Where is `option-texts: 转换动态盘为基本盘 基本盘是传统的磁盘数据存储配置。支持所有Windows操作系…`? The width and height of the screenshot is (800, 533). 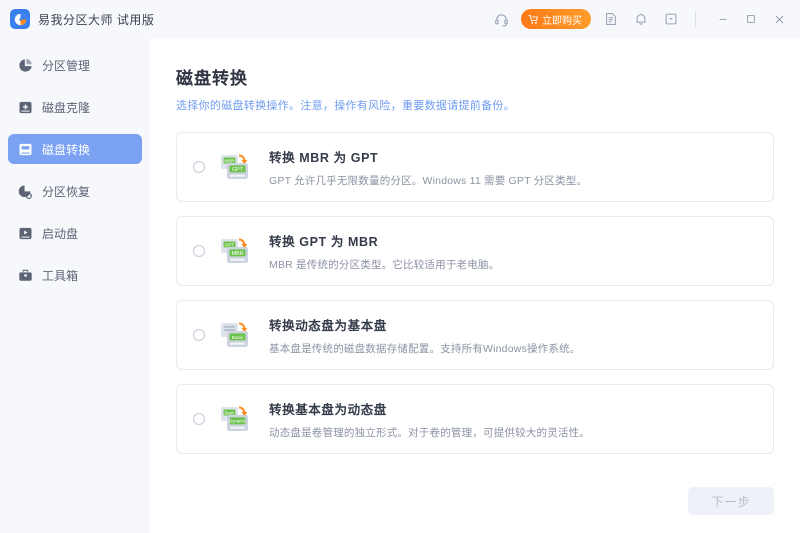
option-texts: 转换动态盘为基本盘 基本盘是传统的磁盘数据存储配置。支持所有Windows操作系… is located at coordinates (425, 335).